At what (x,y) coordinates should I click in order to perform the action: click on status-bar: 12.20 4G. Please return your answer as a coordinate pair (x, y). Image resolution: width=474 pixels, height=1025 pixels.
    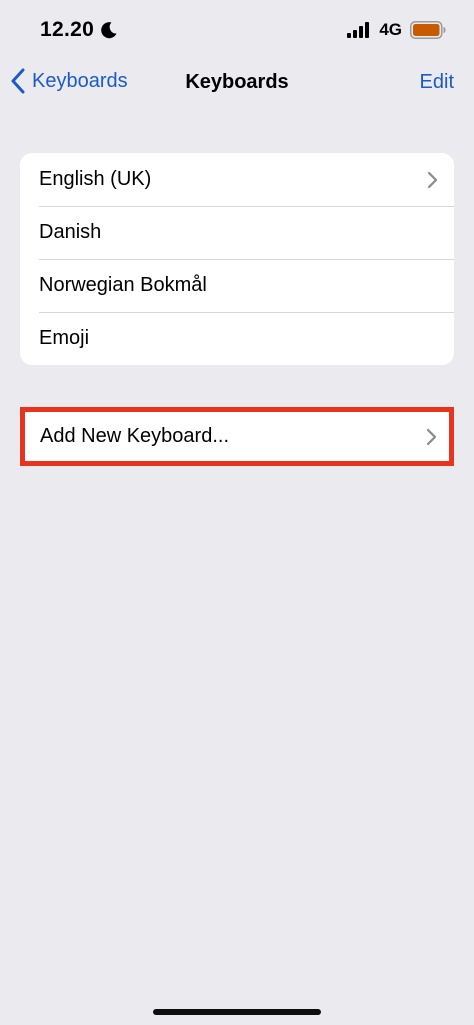
    Looking at the image, I should click on (237, 31).